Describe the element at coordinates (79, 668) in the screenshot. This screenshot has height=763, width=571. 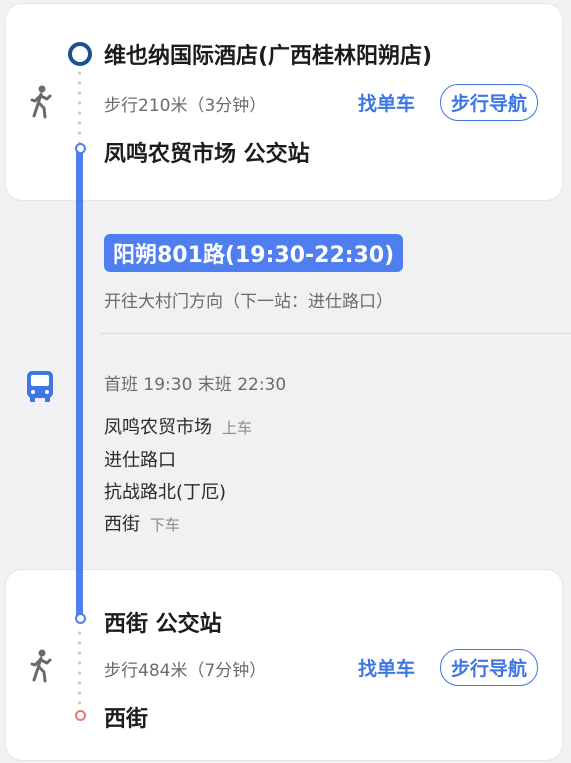
I see `walk-route-dotted-line-end` at that location.